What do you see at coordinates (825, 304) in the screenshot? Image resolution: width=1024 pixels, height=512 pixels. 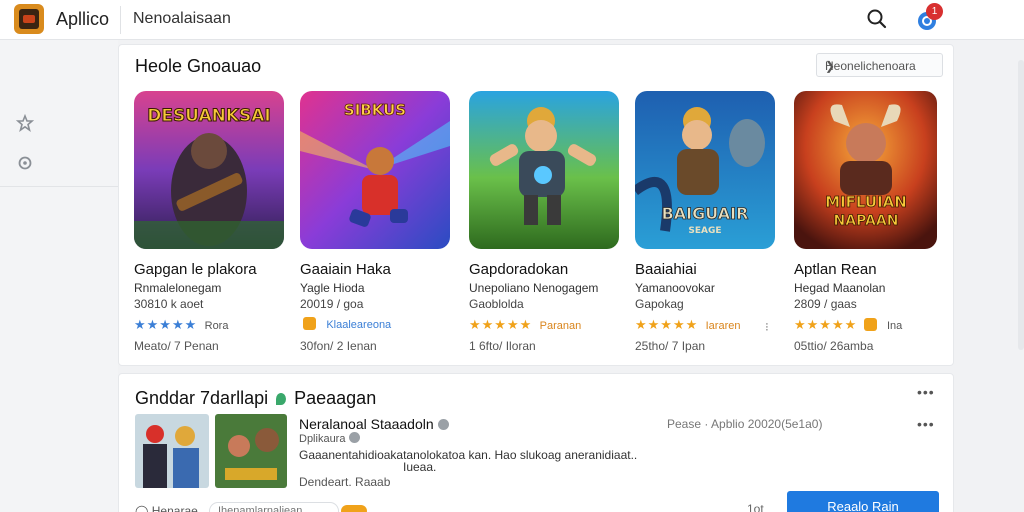 I see `game-meta: 2809 / gaas` at bounding box center [825, 304].